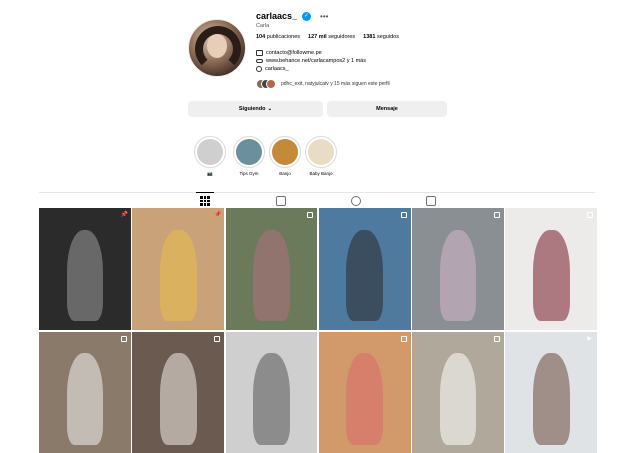  I want to click on avatar-face, so click(217, 46).